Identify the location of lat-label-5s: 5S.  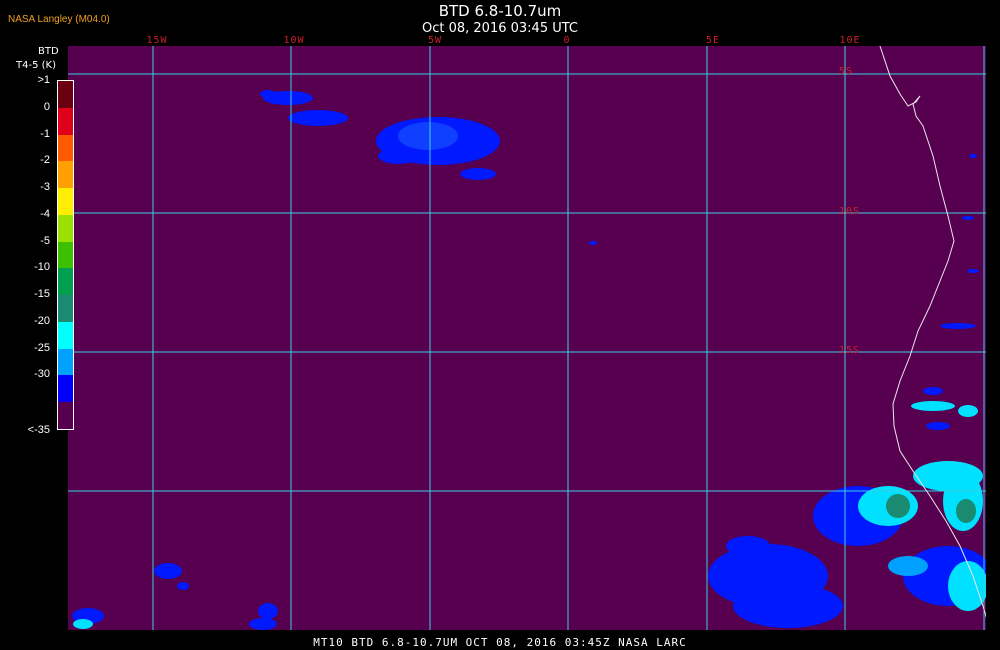
(846, 71).